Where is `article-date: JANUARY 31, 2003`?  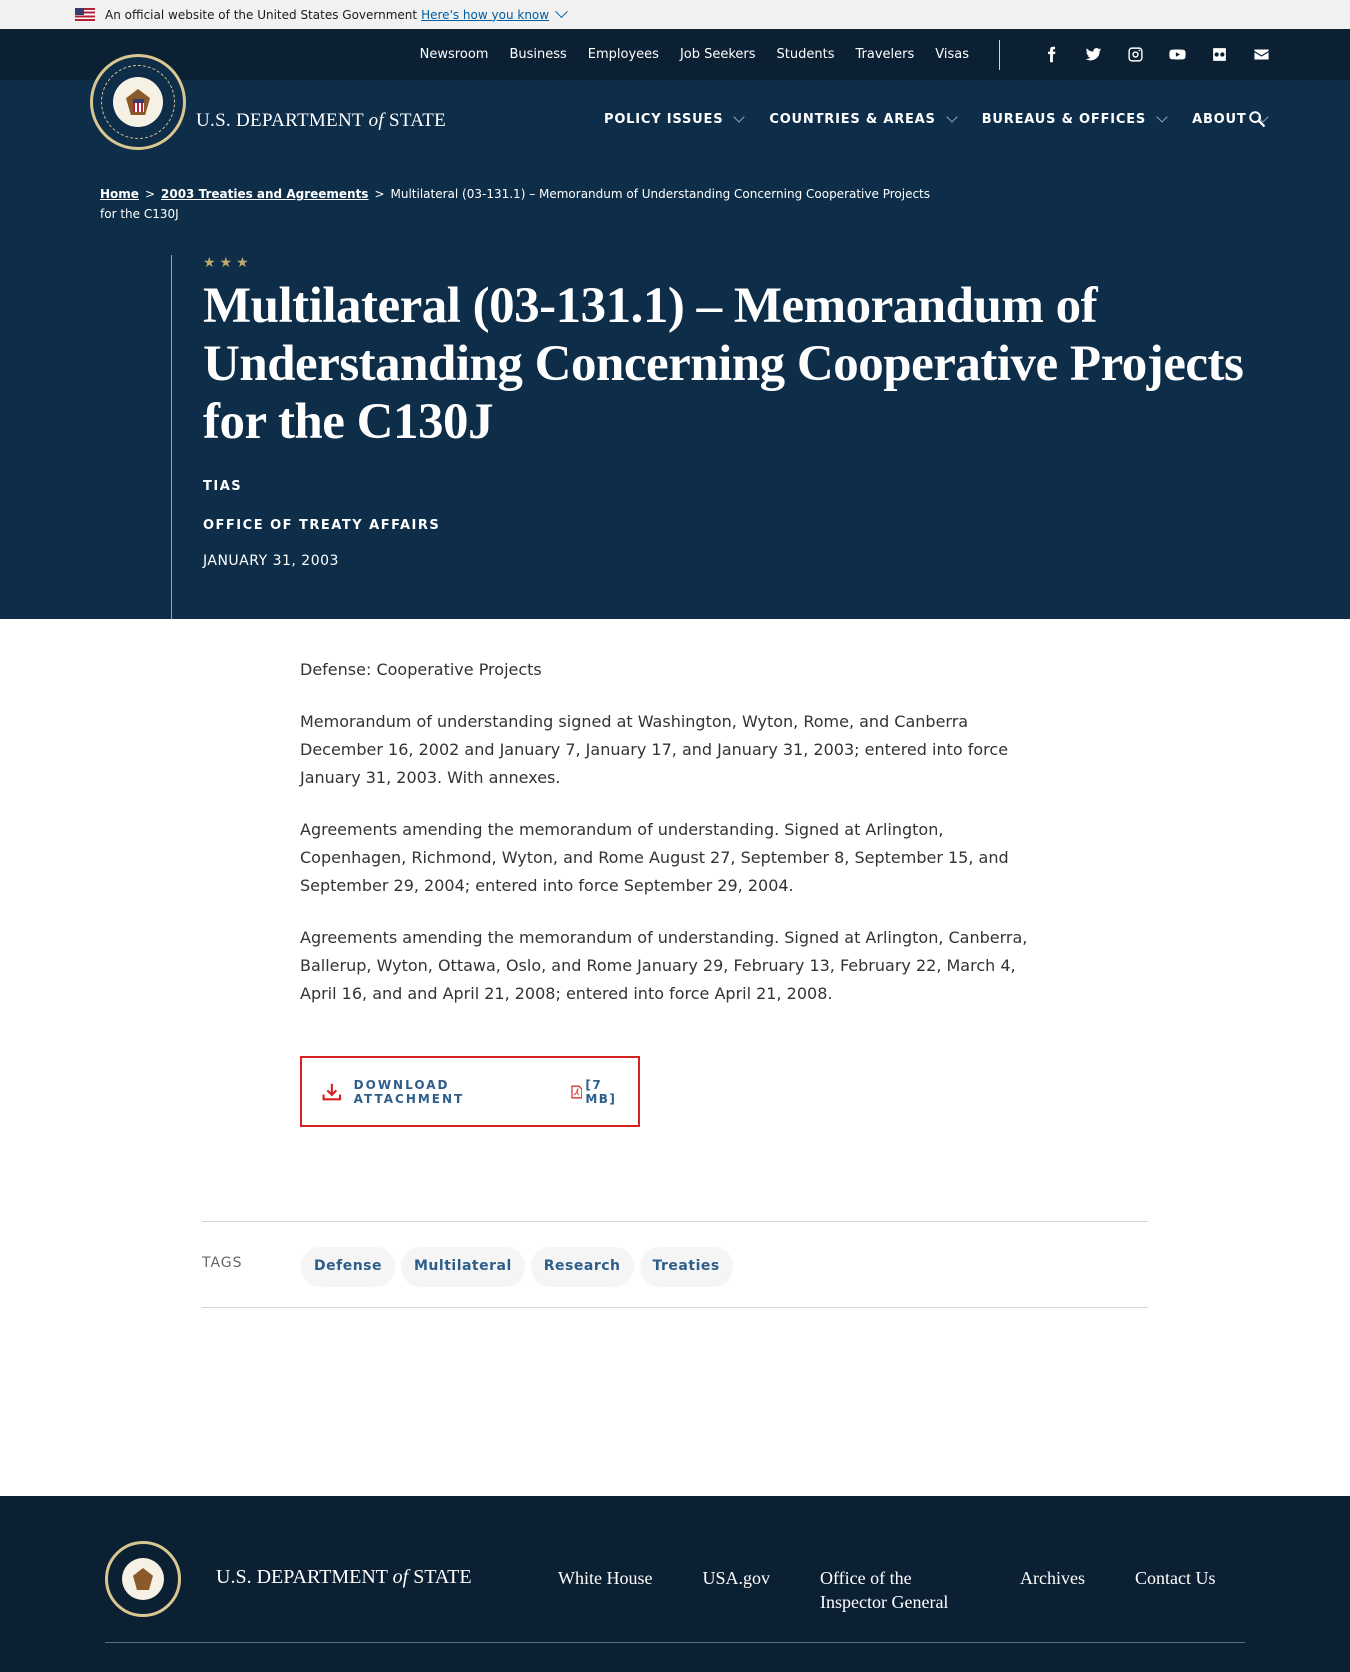
article-date: JANUARY 31, 2003 is located at coordinates (271, 561).